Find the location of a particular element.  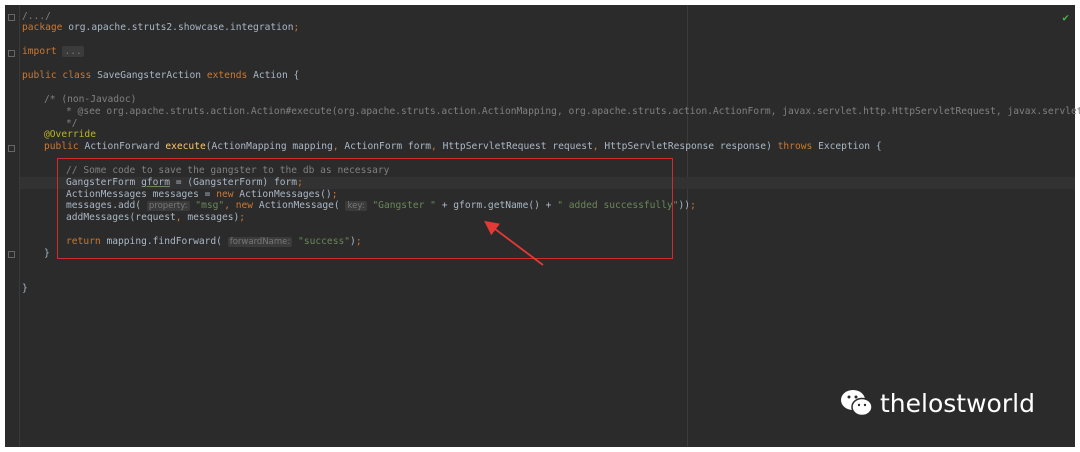

watermark: thelostworld is located at coordinates (937, 403).